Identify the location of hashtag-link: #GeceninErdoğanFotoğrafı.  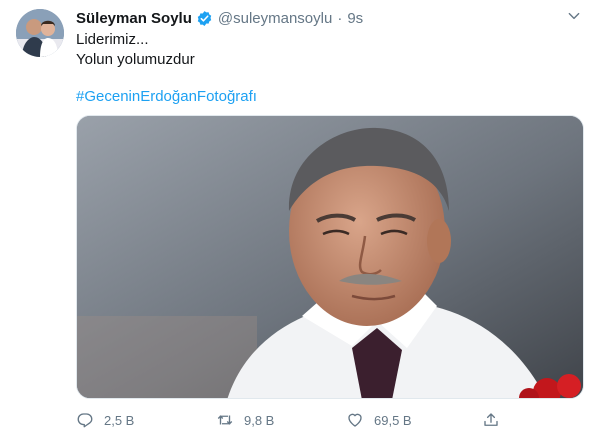
(166, 96).